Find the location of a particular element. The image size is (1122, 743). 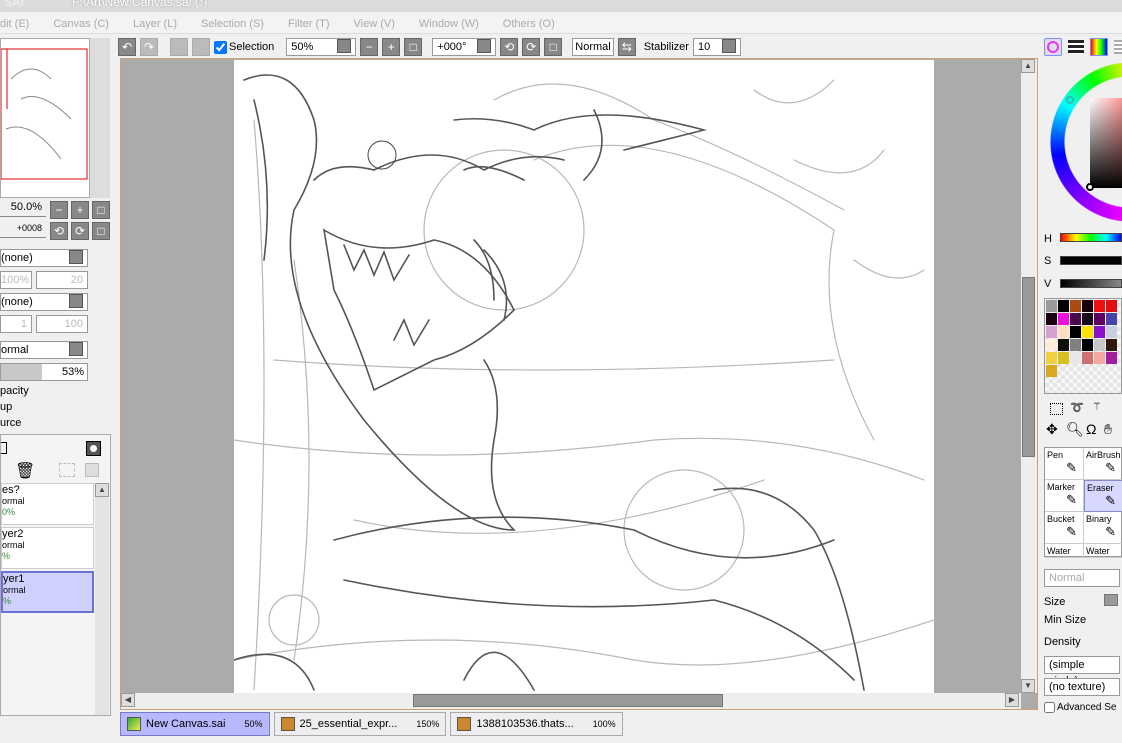

horizontal-scroll-thumb is located at coordinates (568, 700).